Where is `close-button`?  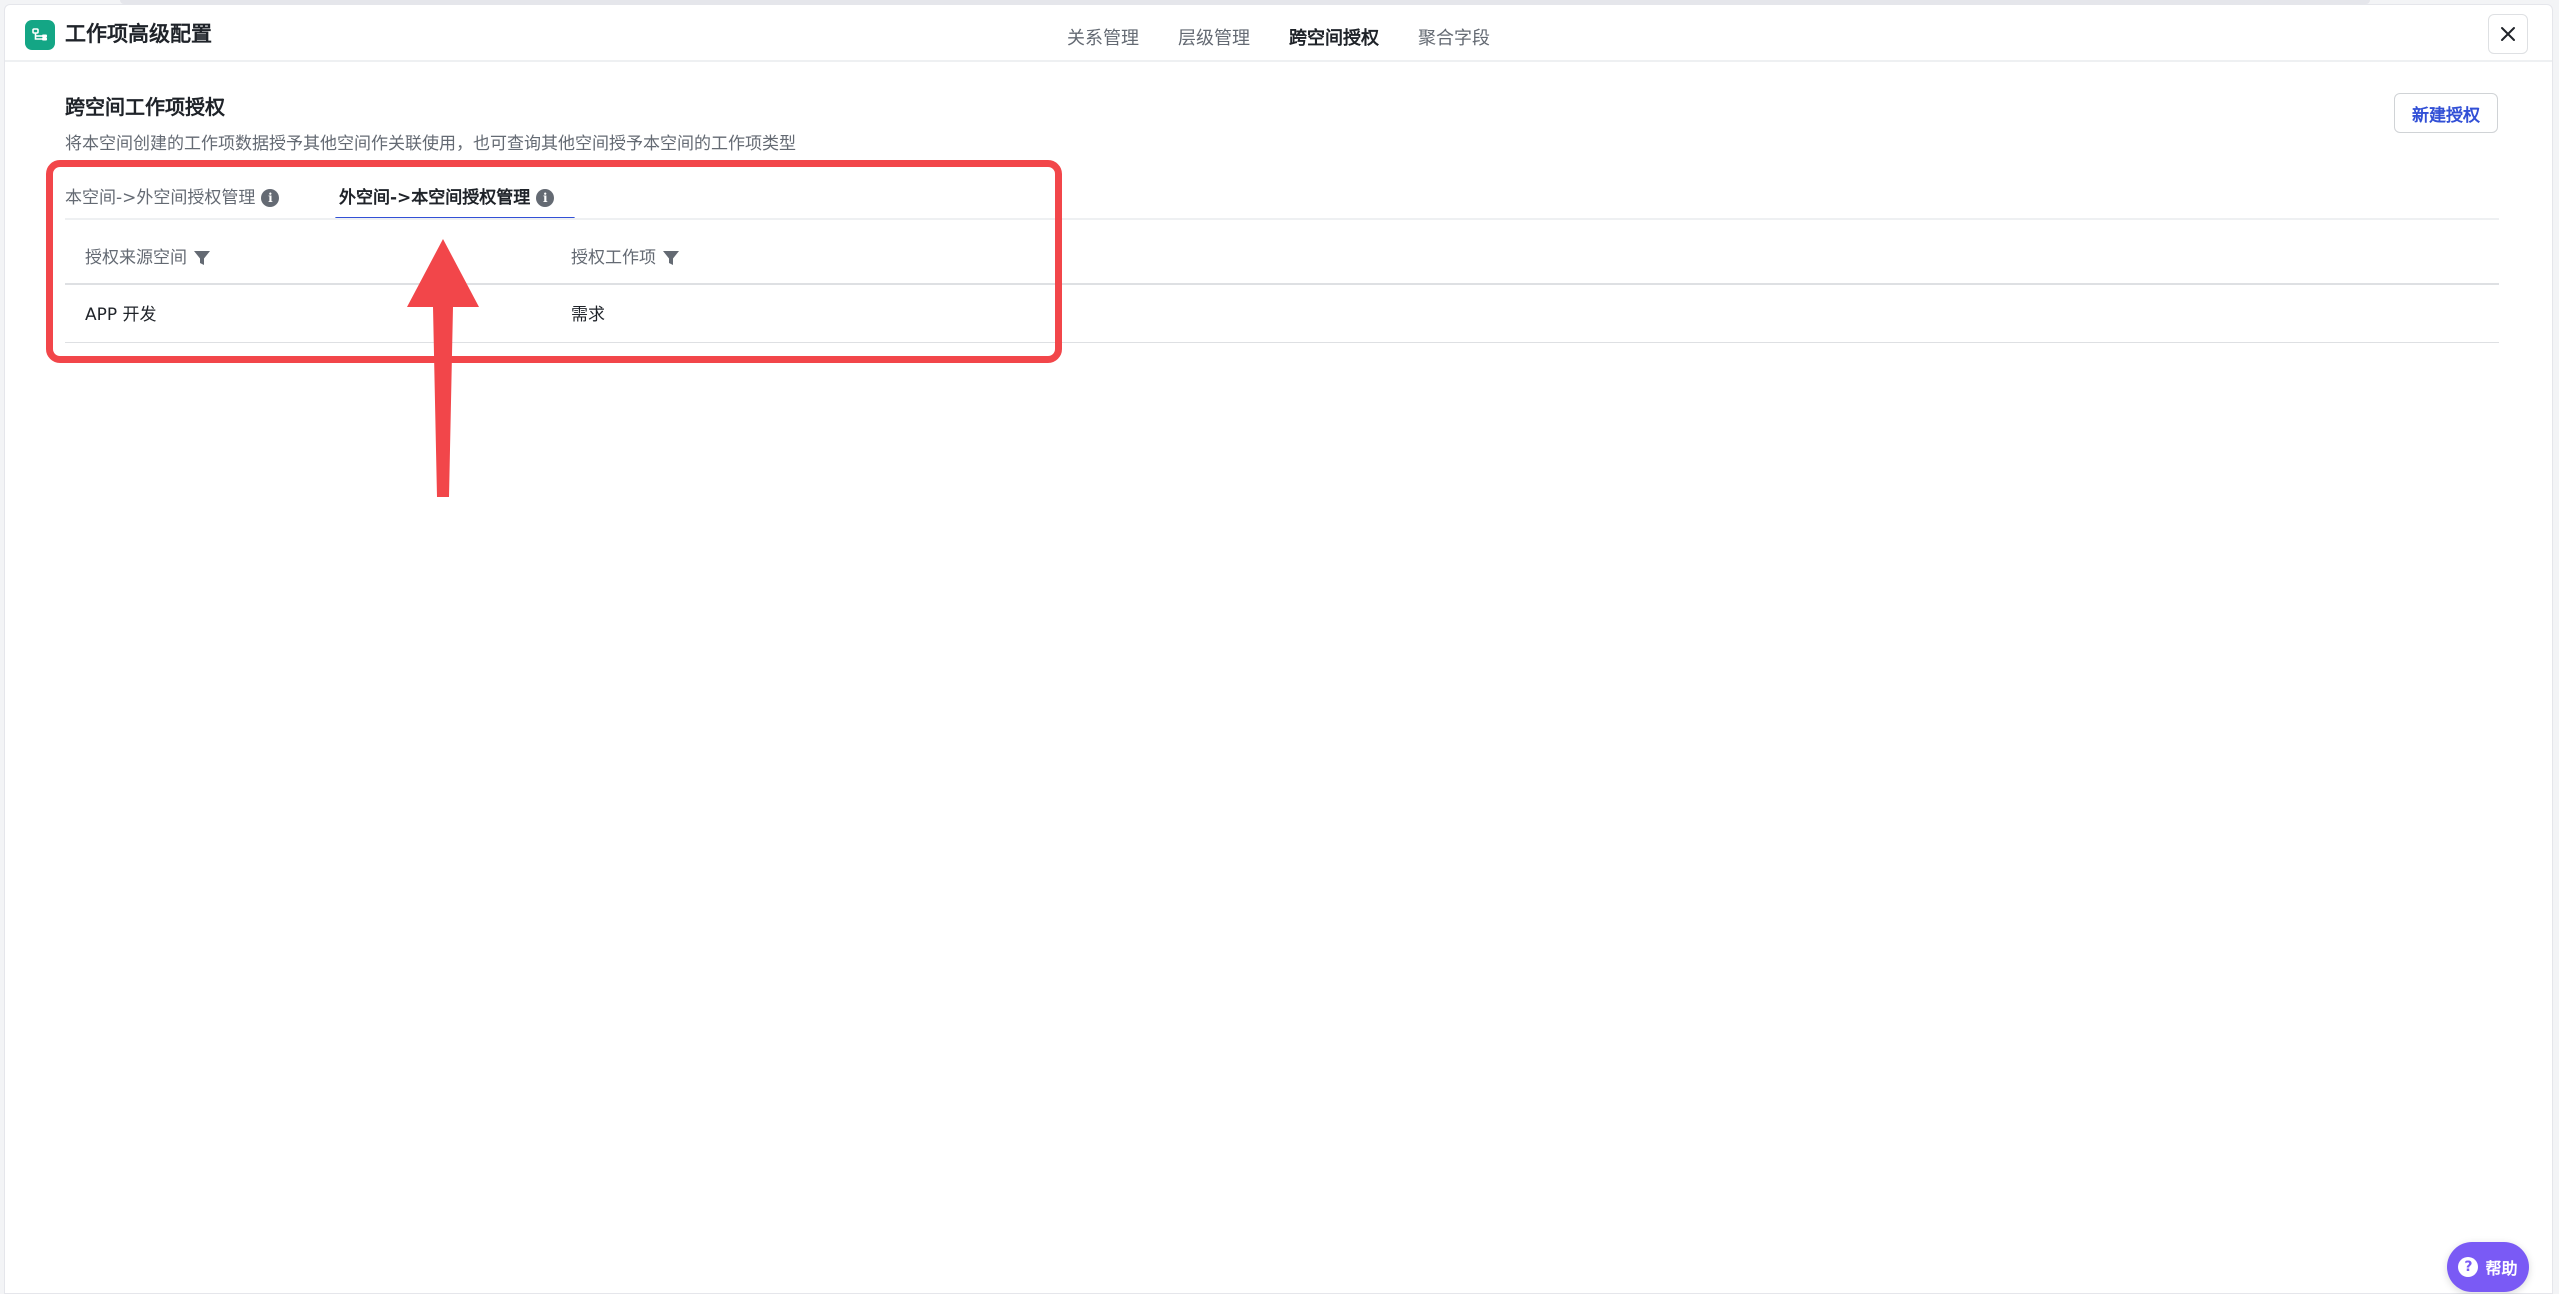
close-button is located at coordinates (2508, 34).